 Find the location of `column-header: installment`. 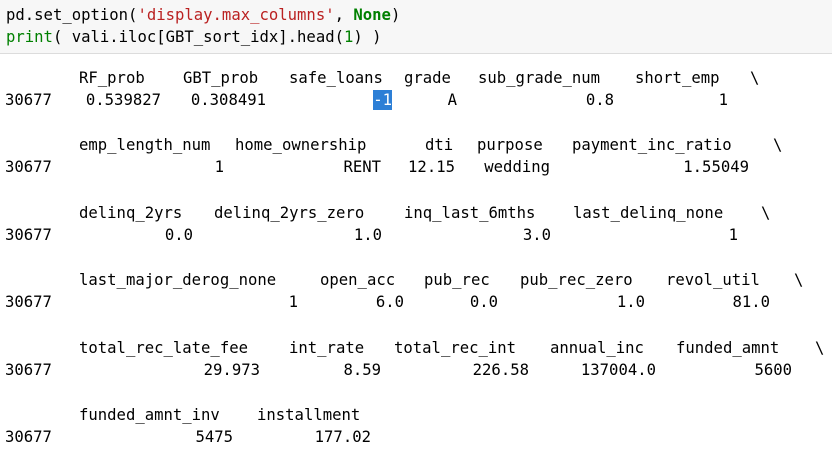

column-header: installment is located at coordinates (309, 415).